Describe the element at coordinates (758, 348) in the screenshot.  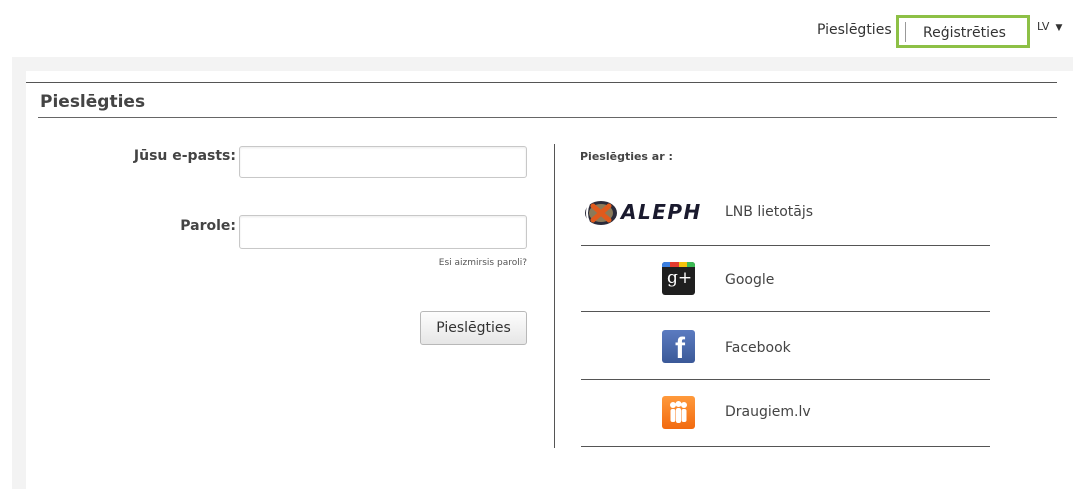
I see `provider-label: Facebook` at that location.